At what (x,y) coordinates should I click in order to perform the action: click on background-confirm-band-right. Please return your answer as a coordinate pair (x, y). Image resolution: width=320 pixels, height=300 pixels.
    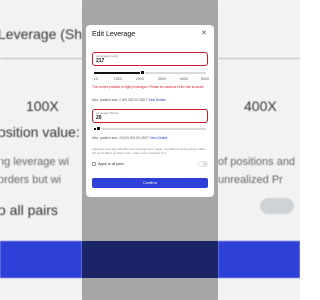
    Looking at the image, I should click on (259, 259).